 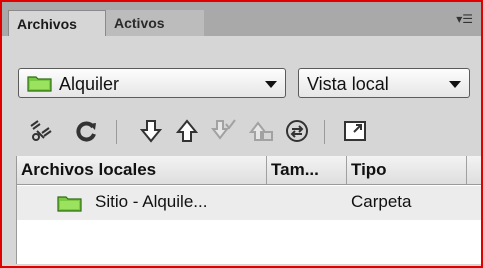 I want to click on column-header-local-files: Archivos locales, so click(x=142, y=170).